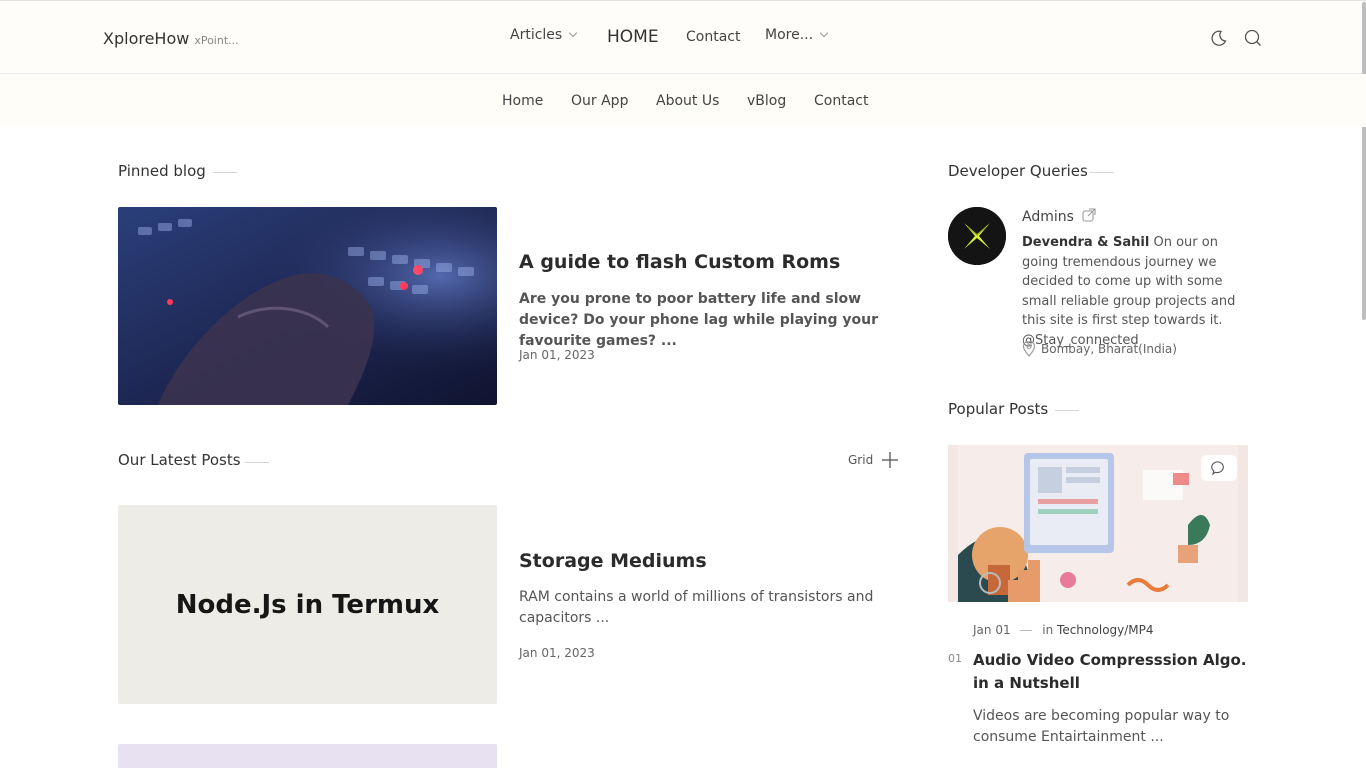 This screenshot has width=1366, height=768. What do you see at coordinates (557, 653) in the screenshot?
I see `latest-post-date: Jan 01, 2023` at bounding box center [557, 653].